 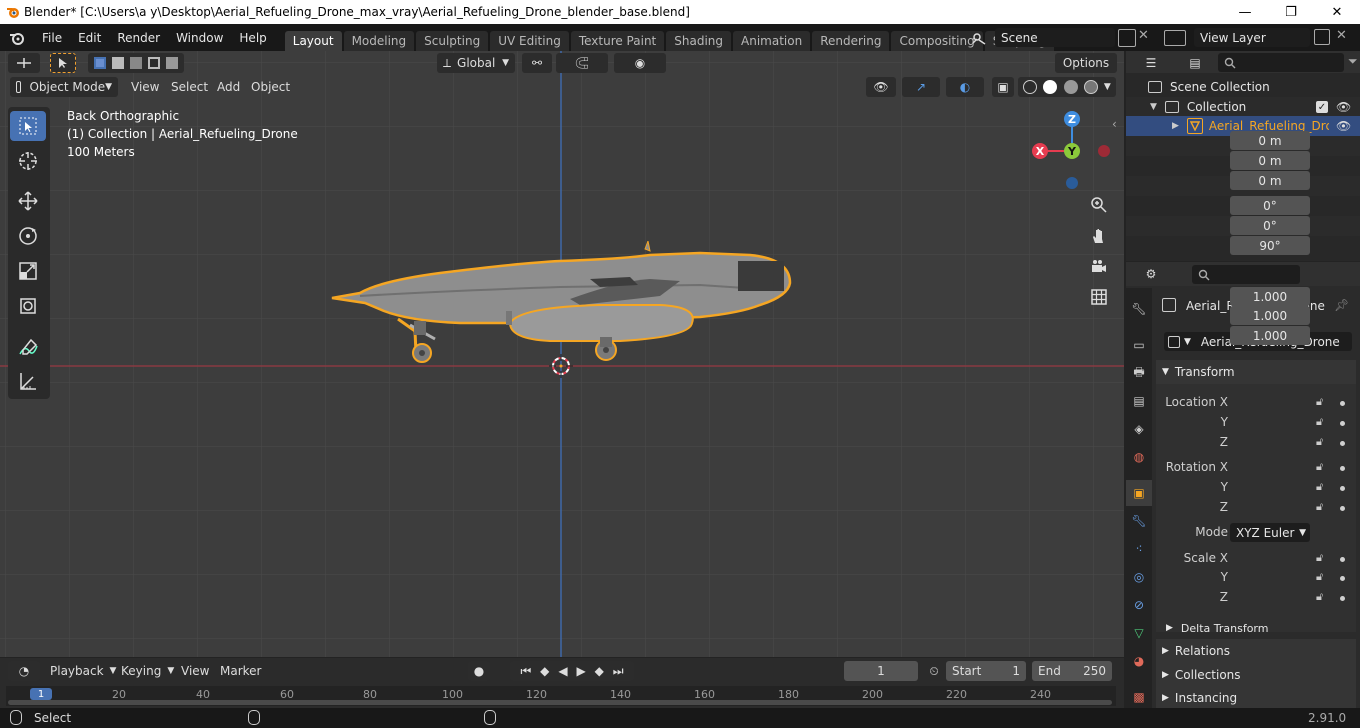 I want to click on menu-edit: Edit, so click(x=89, y=38).